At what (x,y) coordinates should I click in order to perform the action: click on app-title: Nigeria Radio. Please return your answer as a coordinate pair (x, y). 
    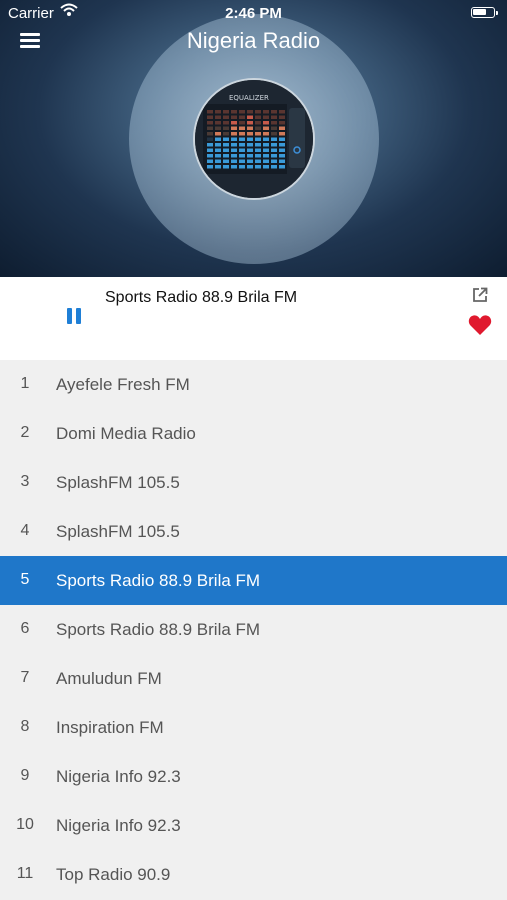
    Looking at the image, I should click on (253, 40).